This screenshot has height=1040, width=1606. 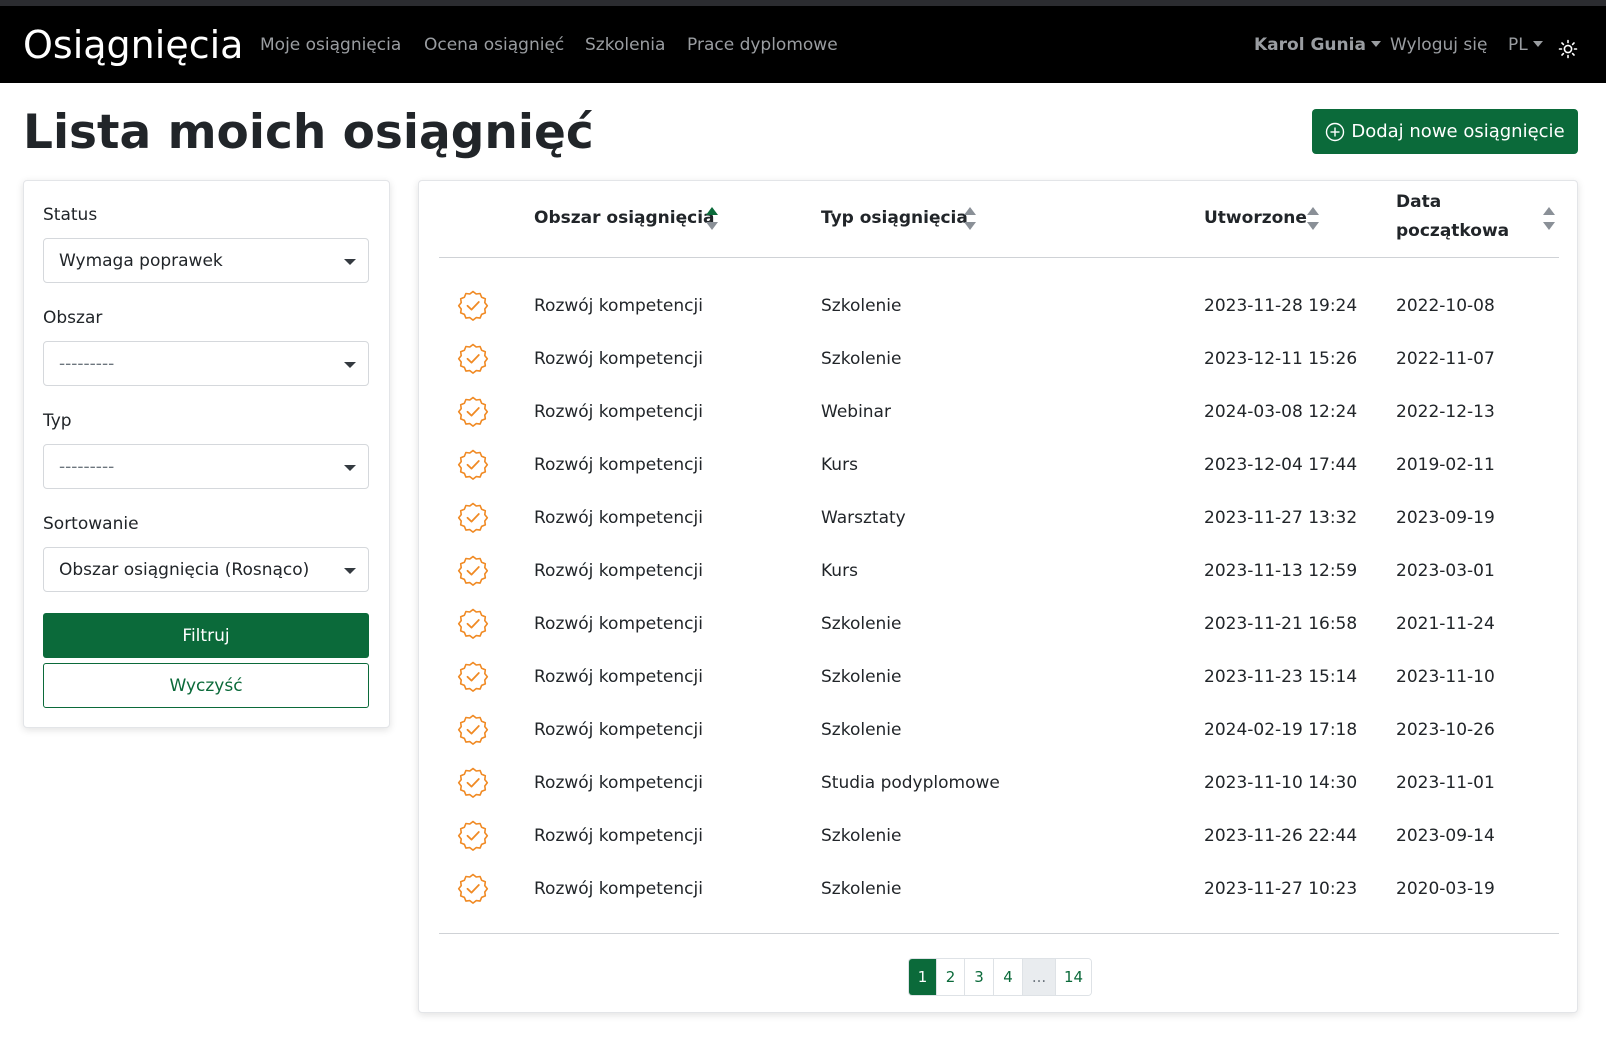 I want to click on cell-created: 2023-11-21 16:58, so click(x=1281, y=624).